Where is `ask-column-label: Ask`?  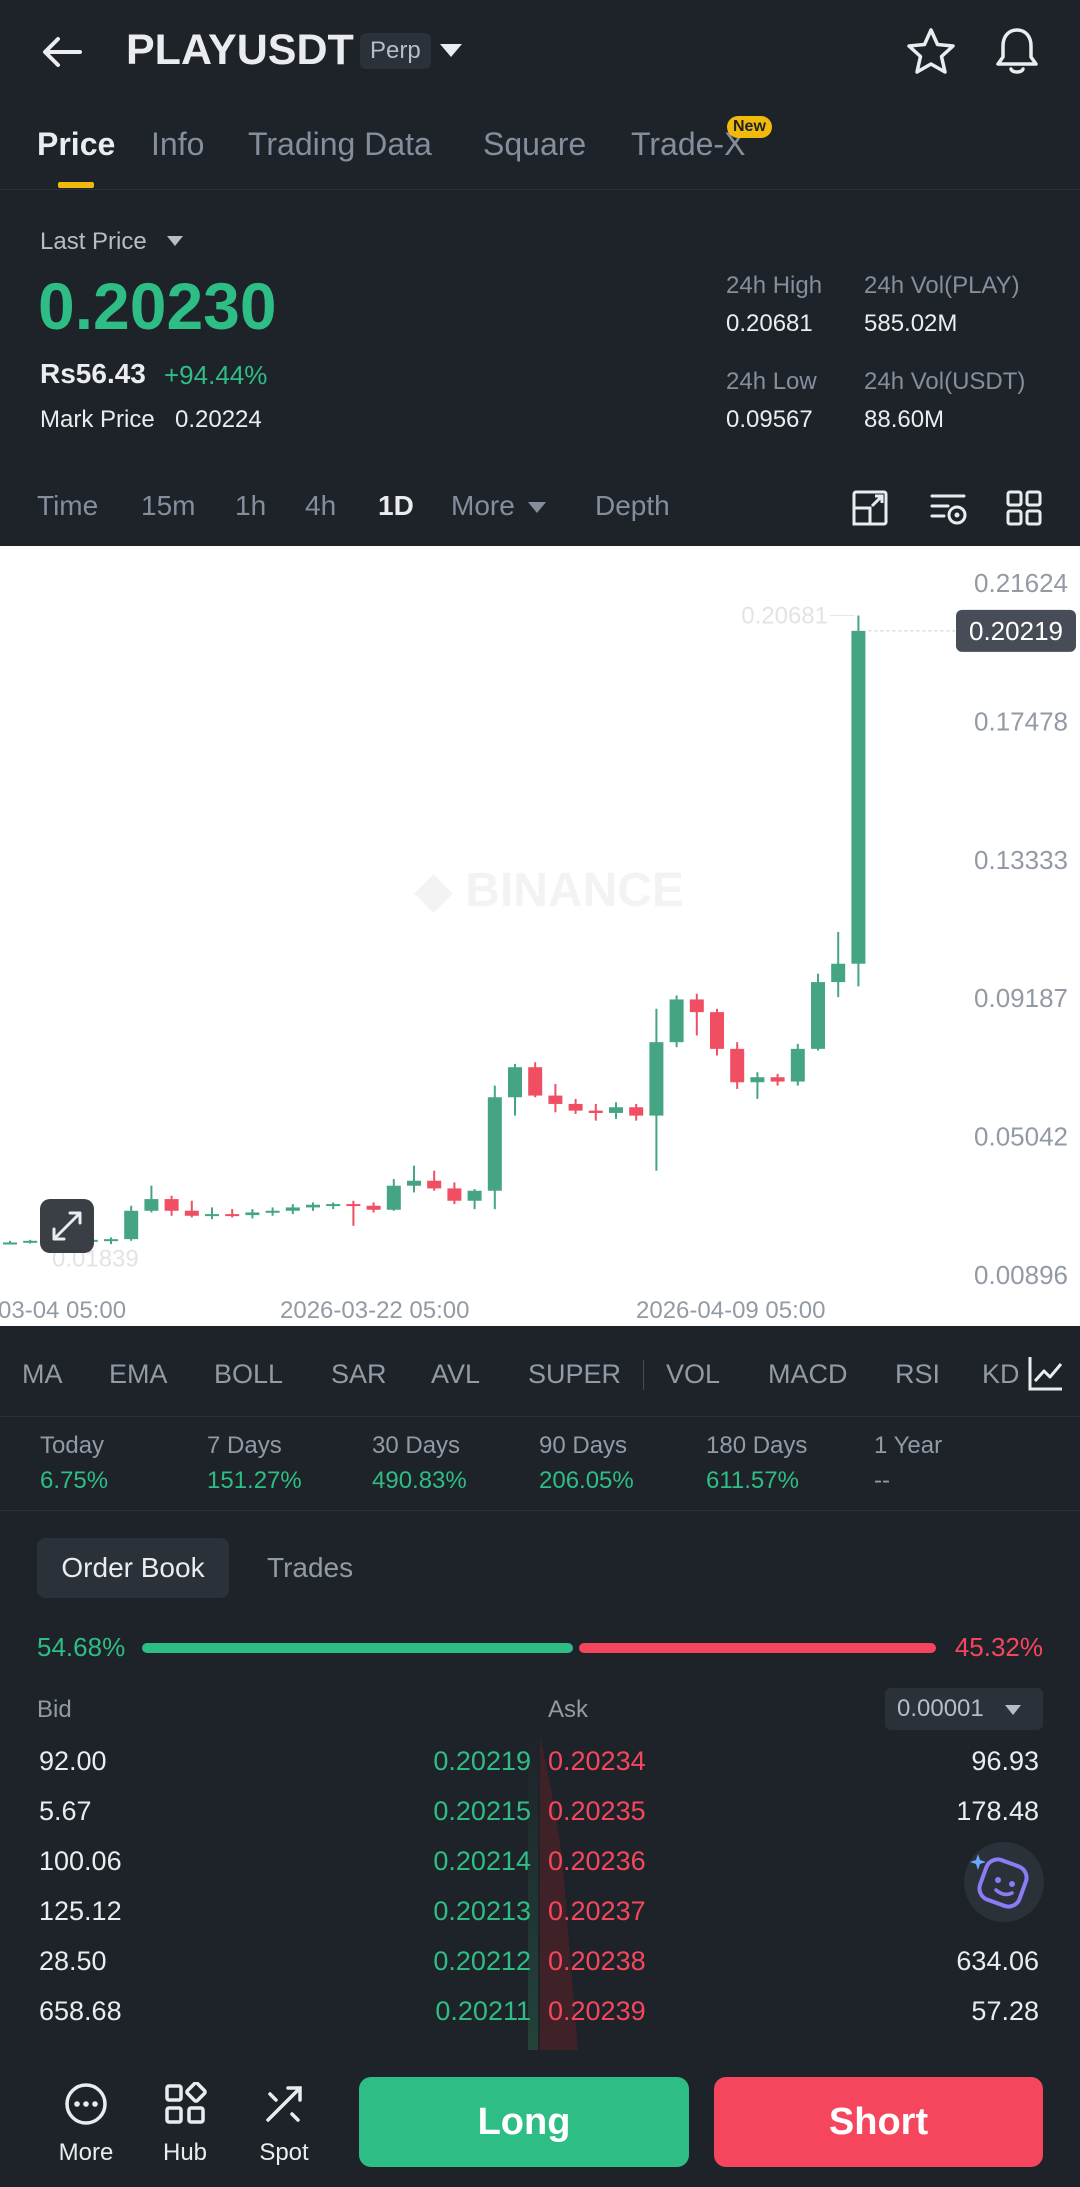
ask-column-label: Ask is located at coordinates (568, 1709).